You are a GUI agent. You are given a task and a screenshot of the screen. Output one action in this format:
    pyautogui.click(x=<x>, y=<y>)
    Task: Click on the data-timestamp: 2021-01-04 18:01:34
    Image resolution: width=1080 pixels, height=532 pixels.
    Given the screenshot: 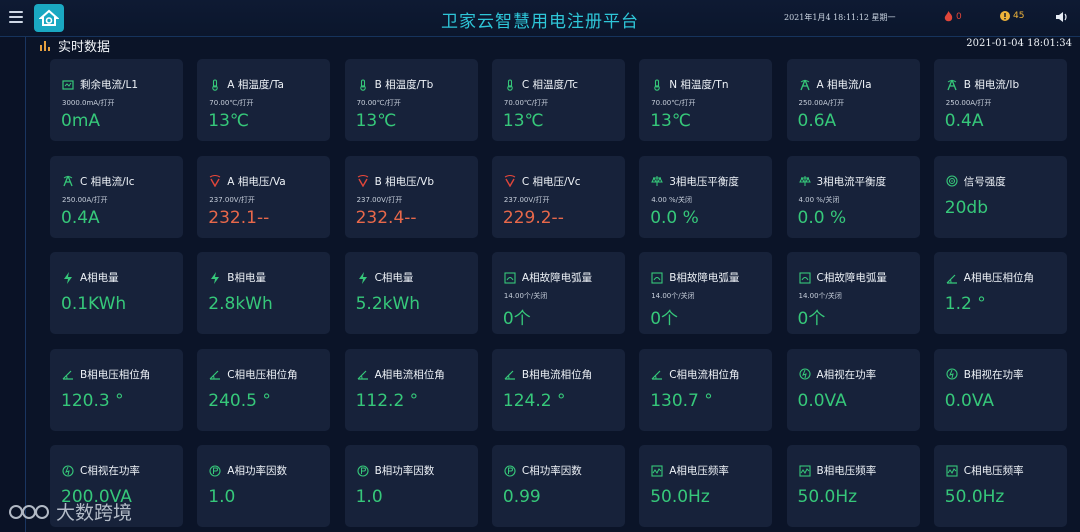 What is the action you would take?
    pyautogui.click(x=1019, y=43)
    